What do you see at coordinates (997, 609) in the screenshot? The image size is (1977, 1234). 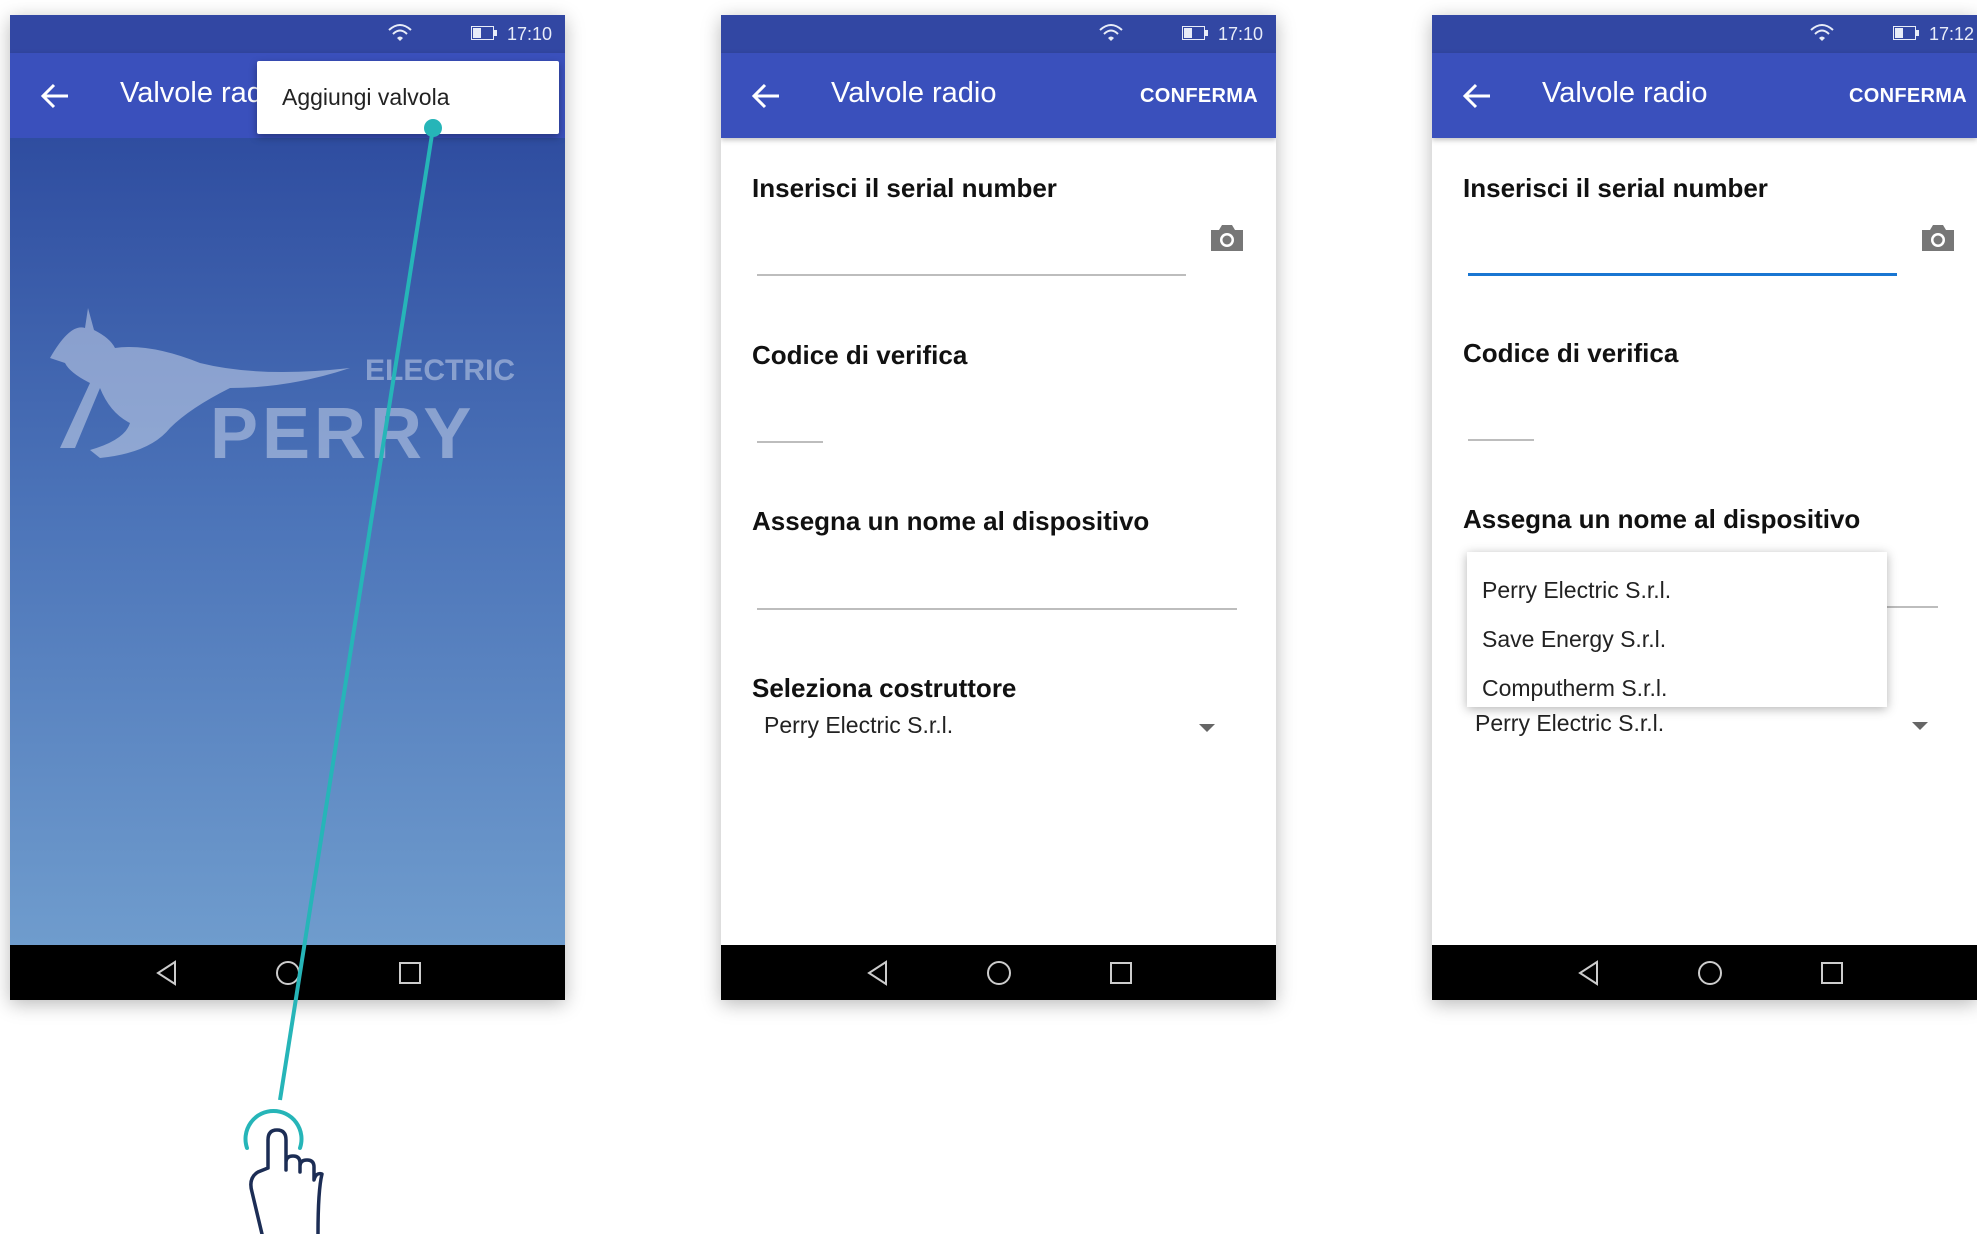 I see `device-name-underline` at bounding box center [997, 609].